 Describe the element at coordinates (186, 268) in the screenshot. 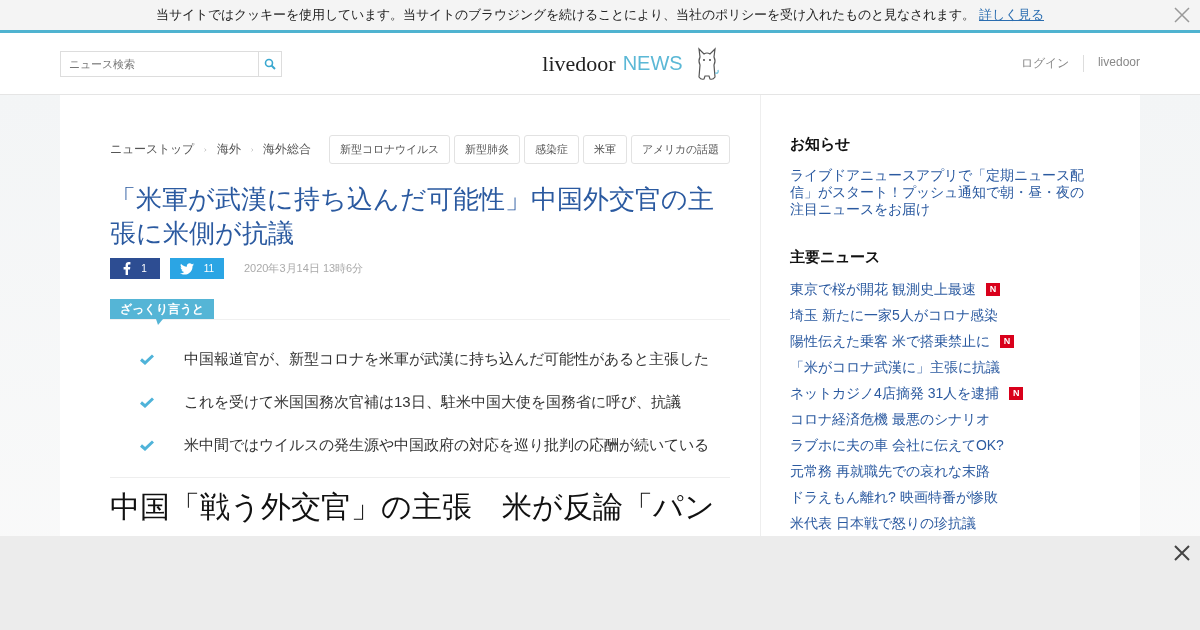

I see `bird-icon` at that location.